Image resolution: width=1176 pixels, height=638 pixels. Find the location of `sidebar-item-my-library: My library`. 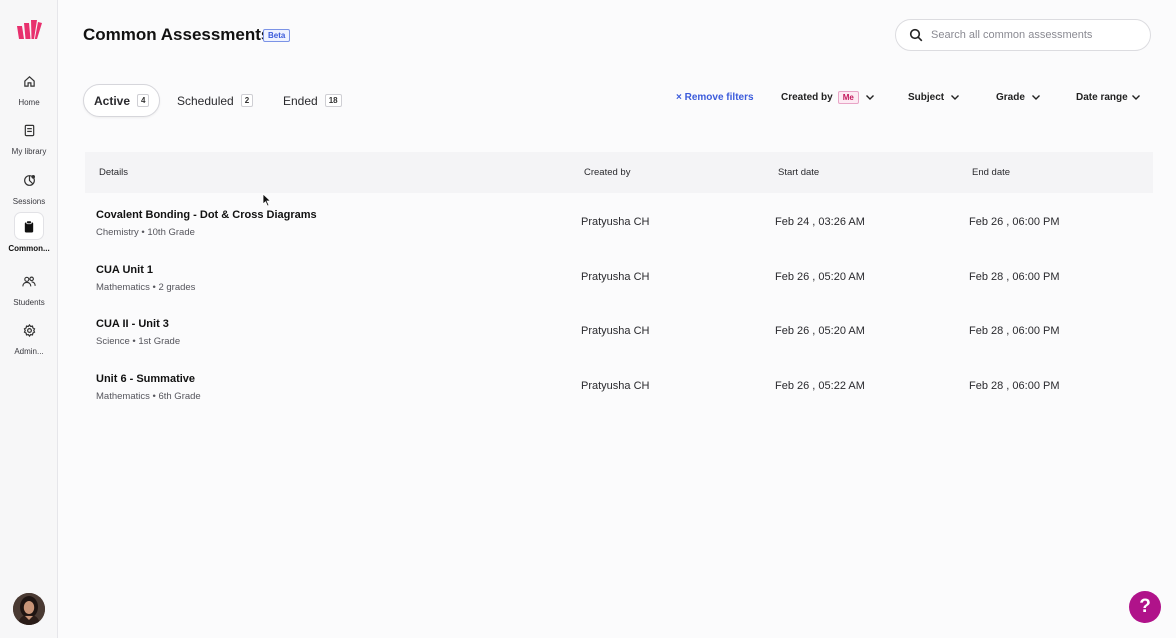

sidebar-item-my-library: My library is located at coordinates (29, 139).